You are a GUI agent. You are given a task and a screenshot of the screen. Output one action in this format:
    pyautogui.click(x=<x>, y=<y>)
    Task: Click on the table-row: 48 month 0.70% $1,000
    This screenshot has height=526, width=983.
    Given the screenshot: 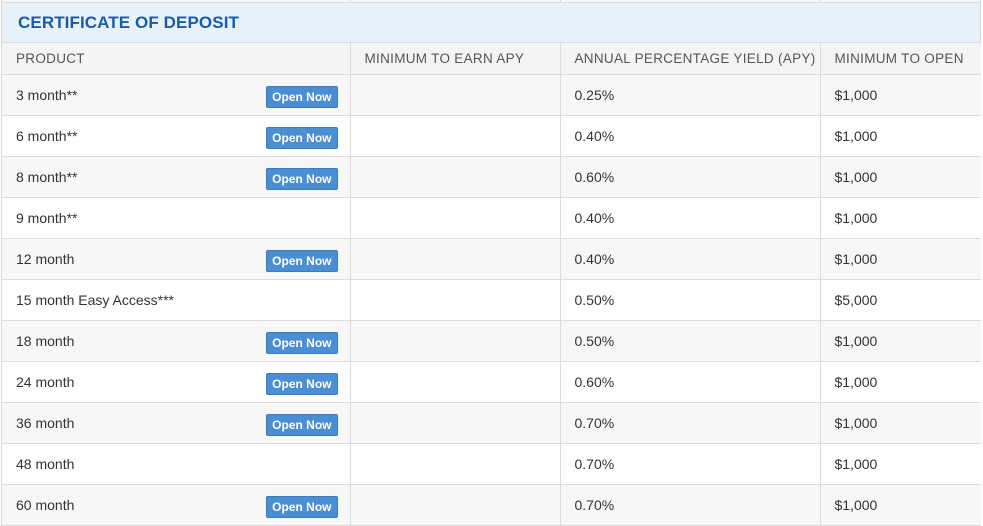 What is the action you would take?
    pyautogui.click(x=491, y=464)
    